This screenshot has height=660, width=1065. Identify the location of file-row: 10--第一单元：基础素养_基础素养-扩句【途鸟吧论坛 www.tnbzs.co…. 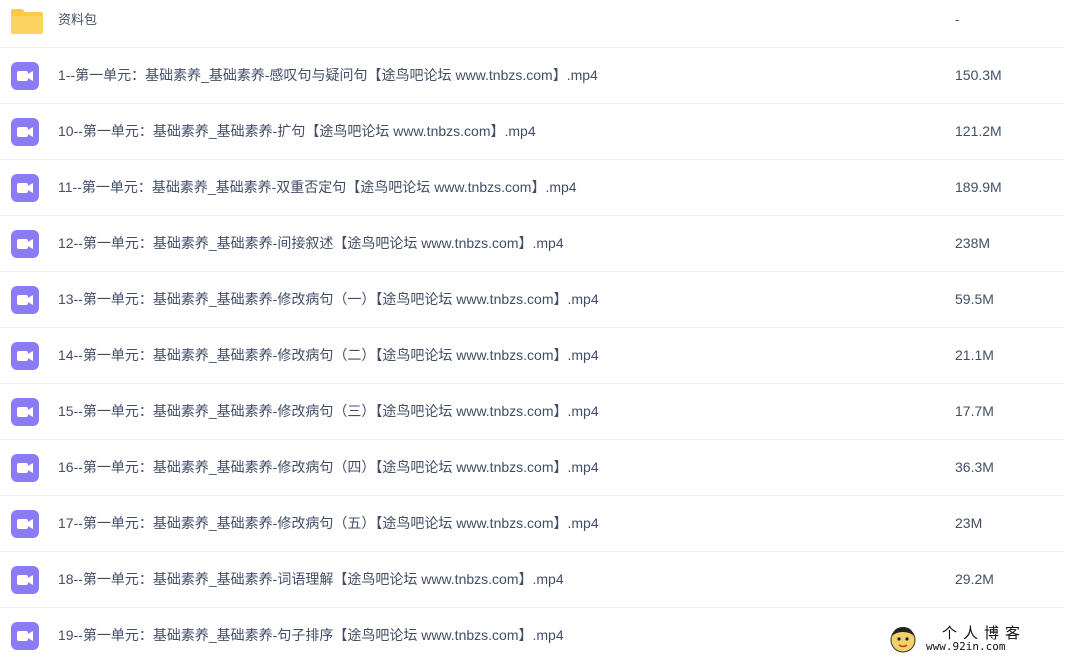
(532, 132).